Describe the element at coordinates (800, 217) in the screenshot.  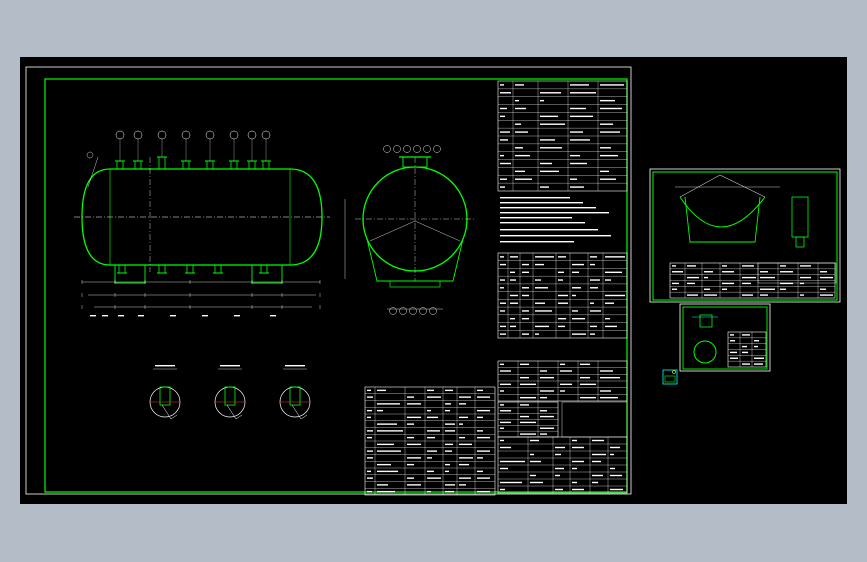
I see `side1-detail-part` at that location.